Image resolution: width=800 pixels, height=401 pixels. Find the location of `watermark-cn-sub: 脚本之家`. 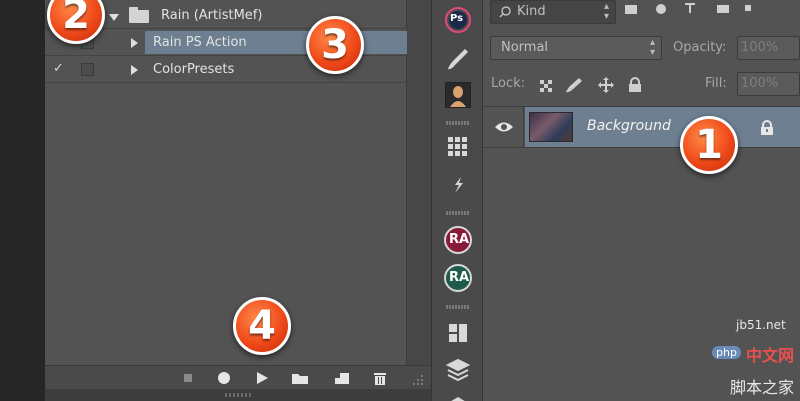

watermark-cn-sub: 脚本之家 is located at coordinates (762, 387).